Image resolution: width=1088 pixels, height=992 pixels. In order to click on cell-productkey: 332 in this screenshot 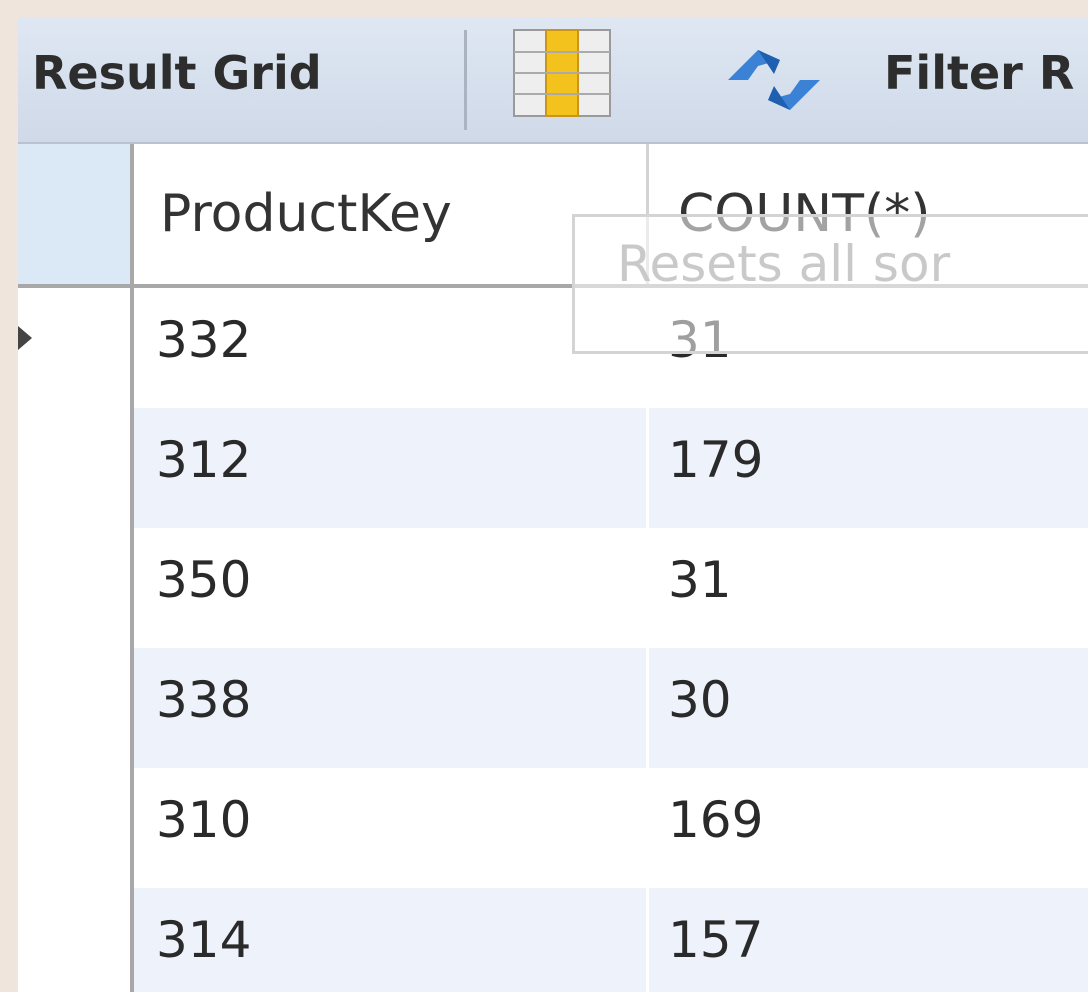, I will do `click(203, 340)`.